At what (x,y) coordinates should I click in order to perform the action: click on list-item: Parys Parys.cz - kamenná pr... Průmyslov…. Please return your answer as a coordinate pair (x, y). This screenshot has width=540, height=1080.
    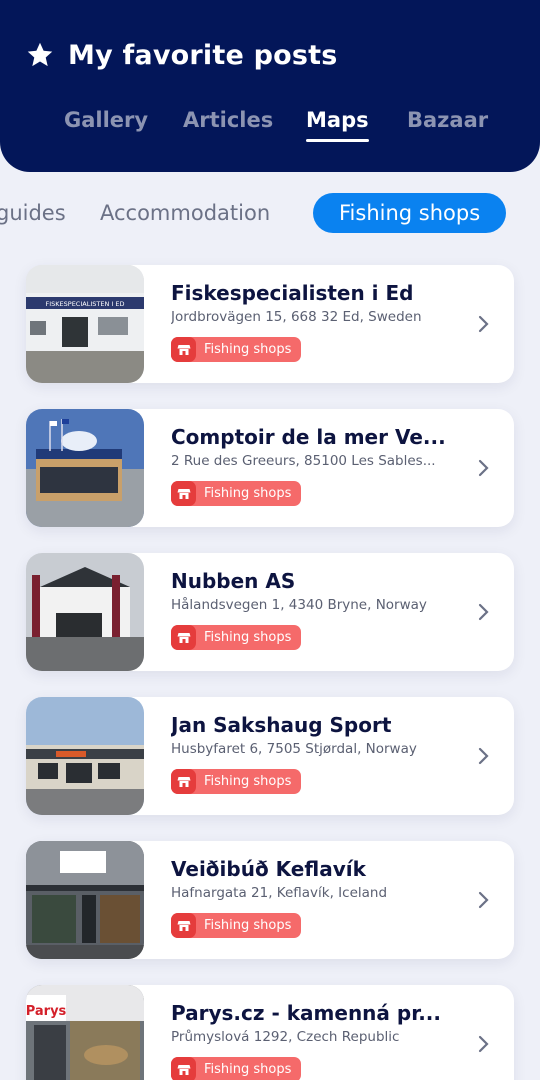
    Looking at the image, I should click on (270, 1032).